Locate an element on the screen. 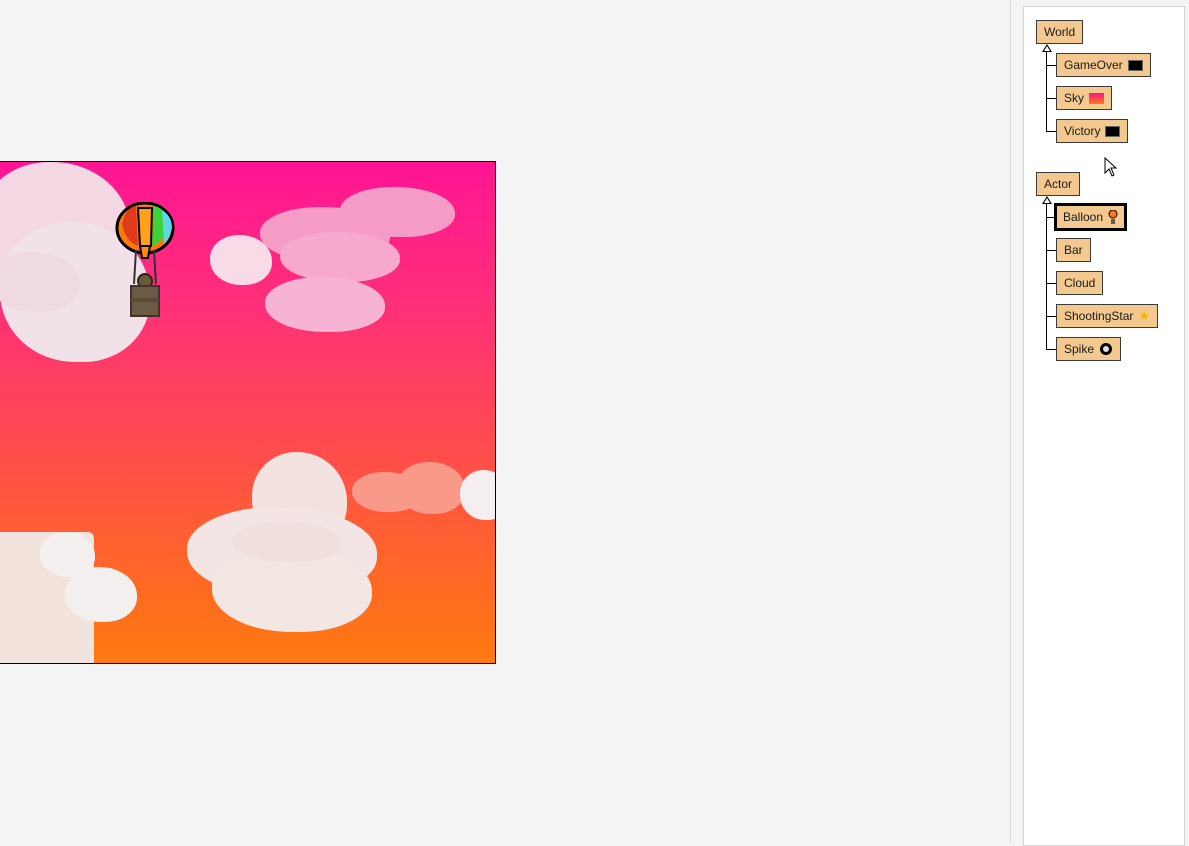  class-bar: Bar is located at coordinates (1073, 250).